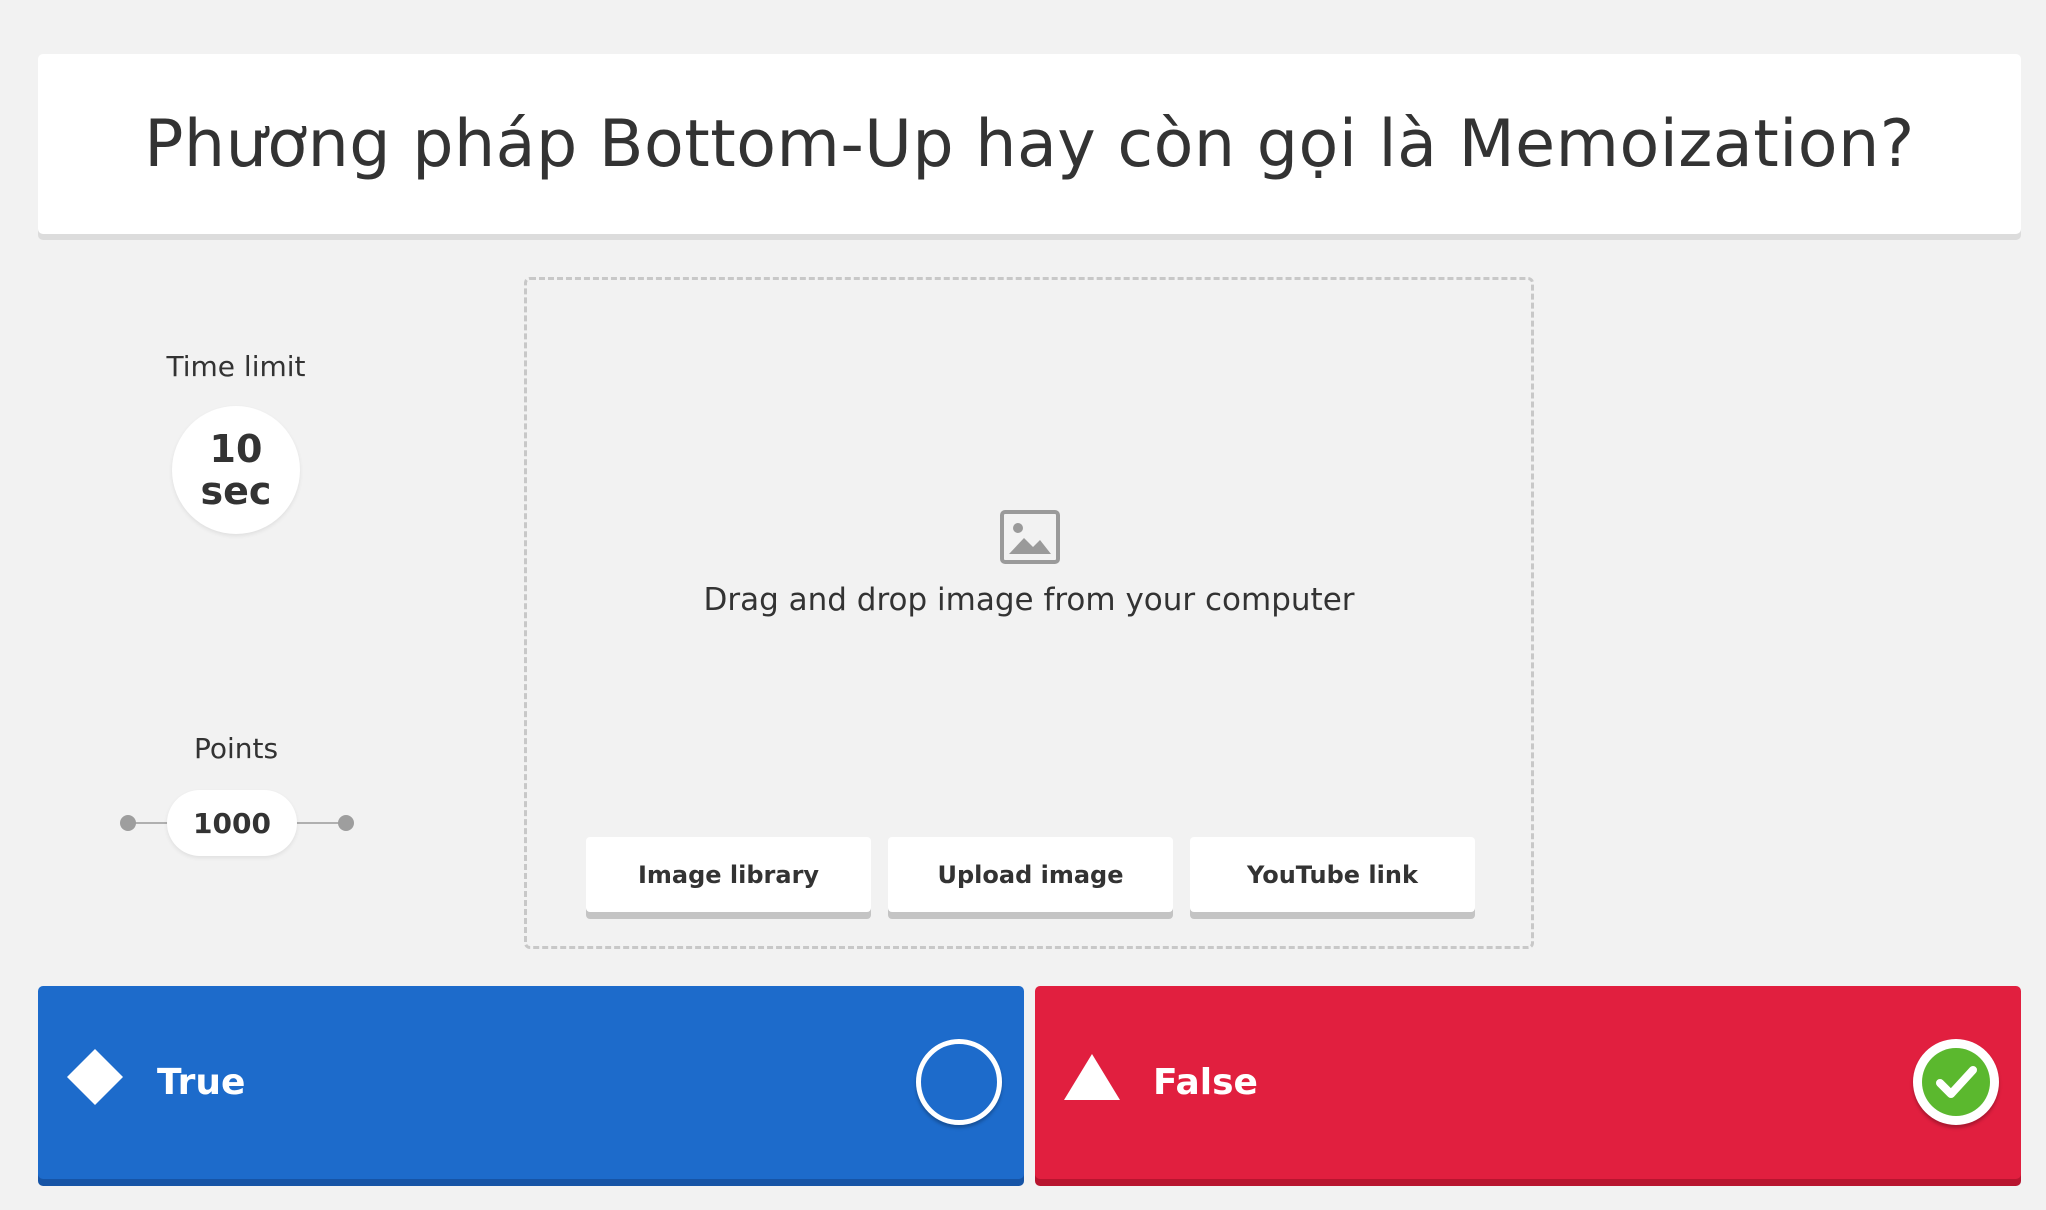 This screenshot has height=1210, width=2046. I want to click on points-value: 1000, so click(232, 823).